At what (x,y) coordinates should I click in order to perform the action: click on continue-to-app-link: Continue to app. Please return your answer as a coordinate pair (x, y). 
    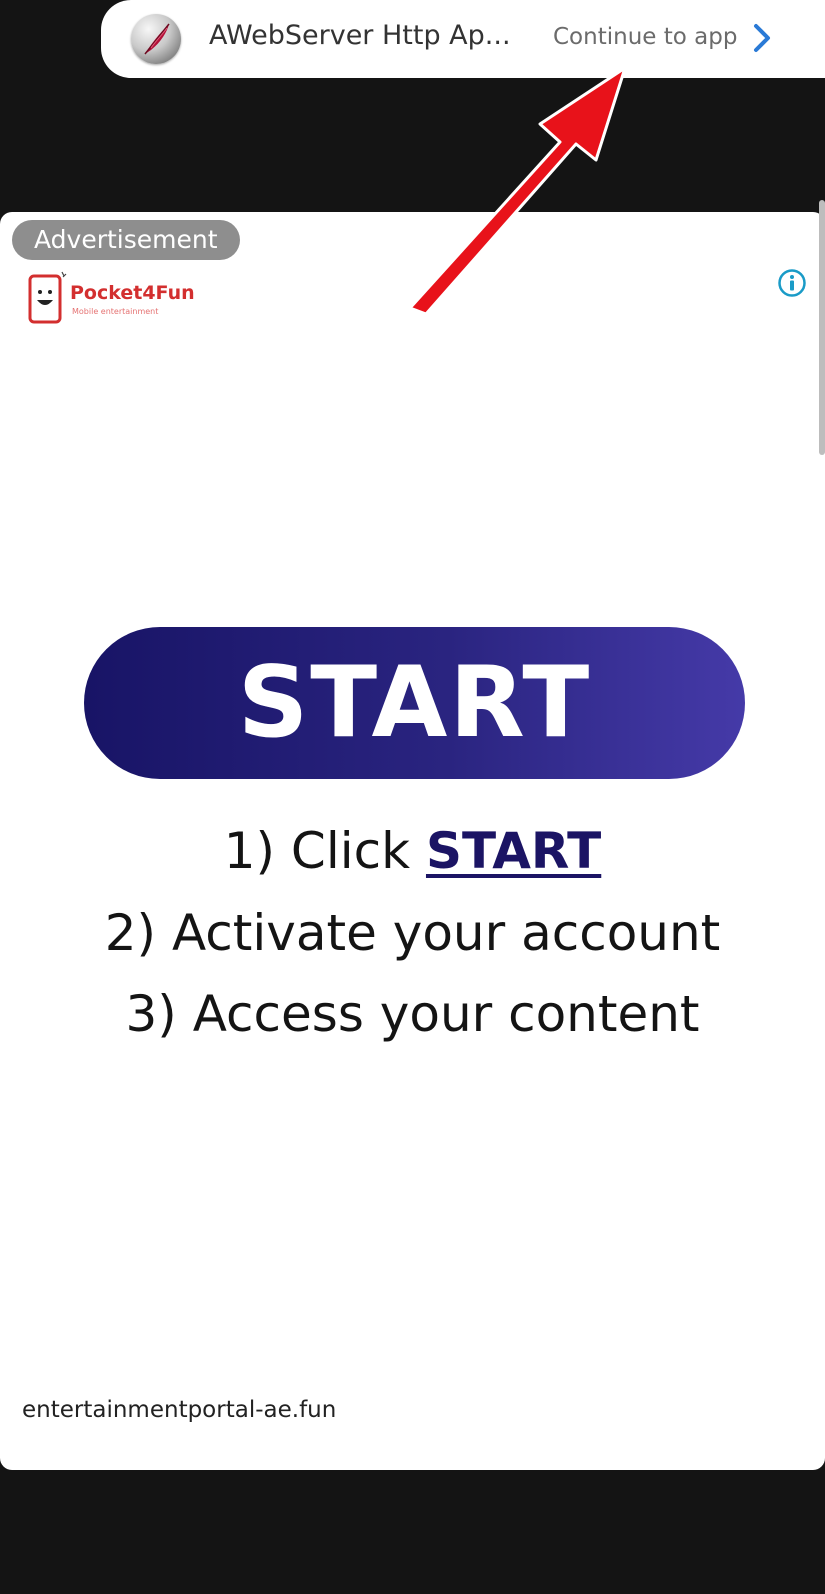
    Looking at the image, I should click on (645, 37).